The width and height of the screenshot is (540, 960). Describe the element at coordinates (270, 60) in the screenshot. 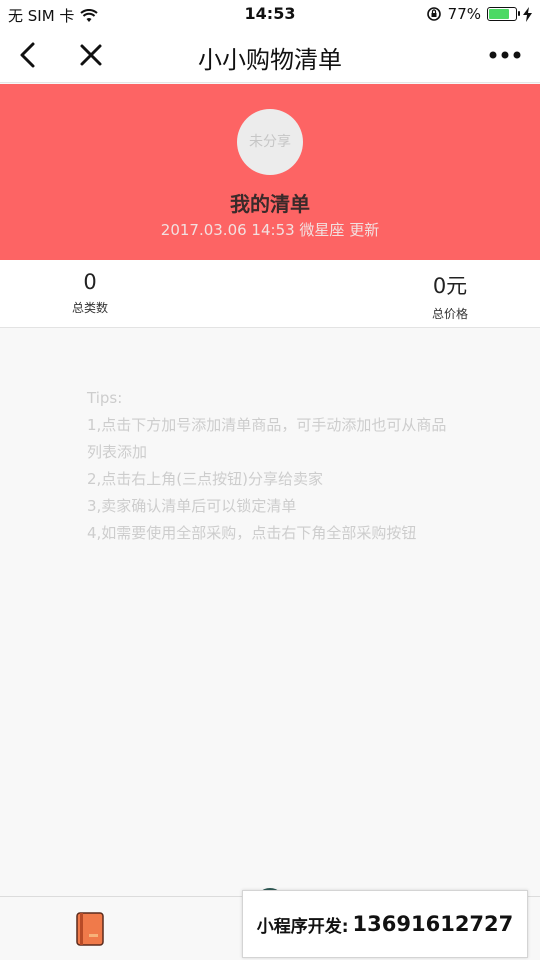

I see `page-title: 小小购物清单` at that location.